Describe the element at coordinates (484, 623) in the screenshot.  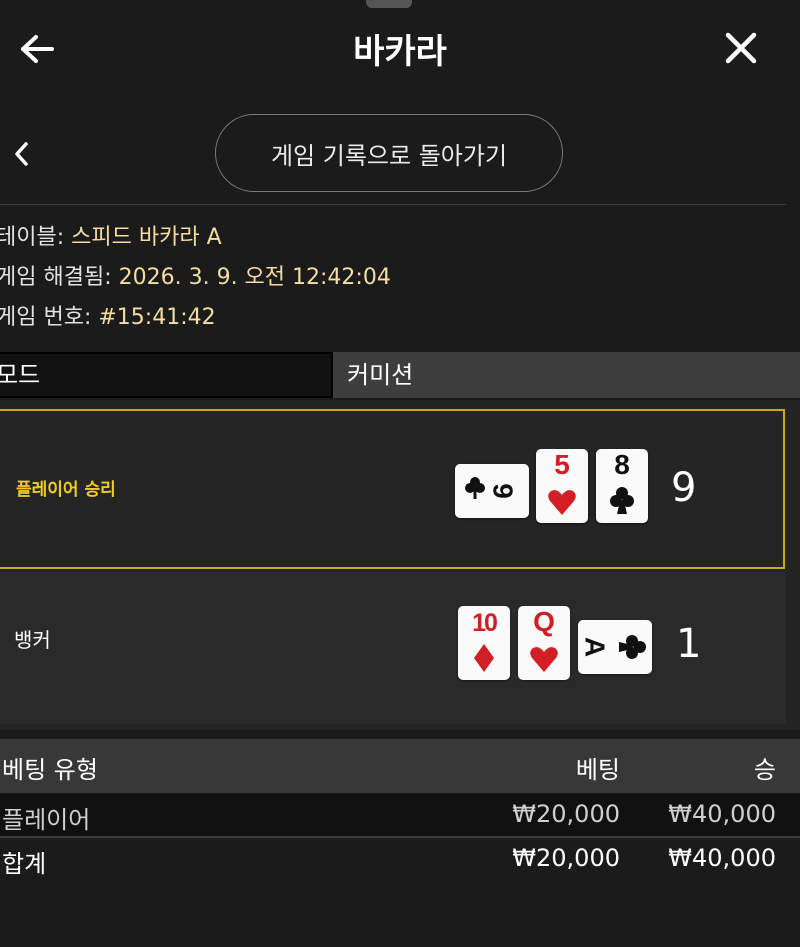
I see `svg-text: 10` at that location.